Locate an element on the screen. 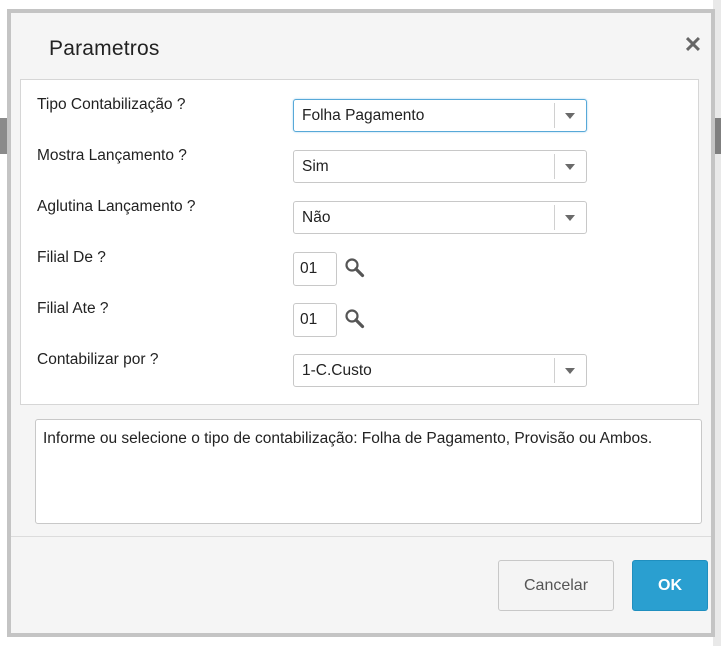 This screenshot has width=721, height=646. dialog-title: Parametros is located at coordinates (104, 48).